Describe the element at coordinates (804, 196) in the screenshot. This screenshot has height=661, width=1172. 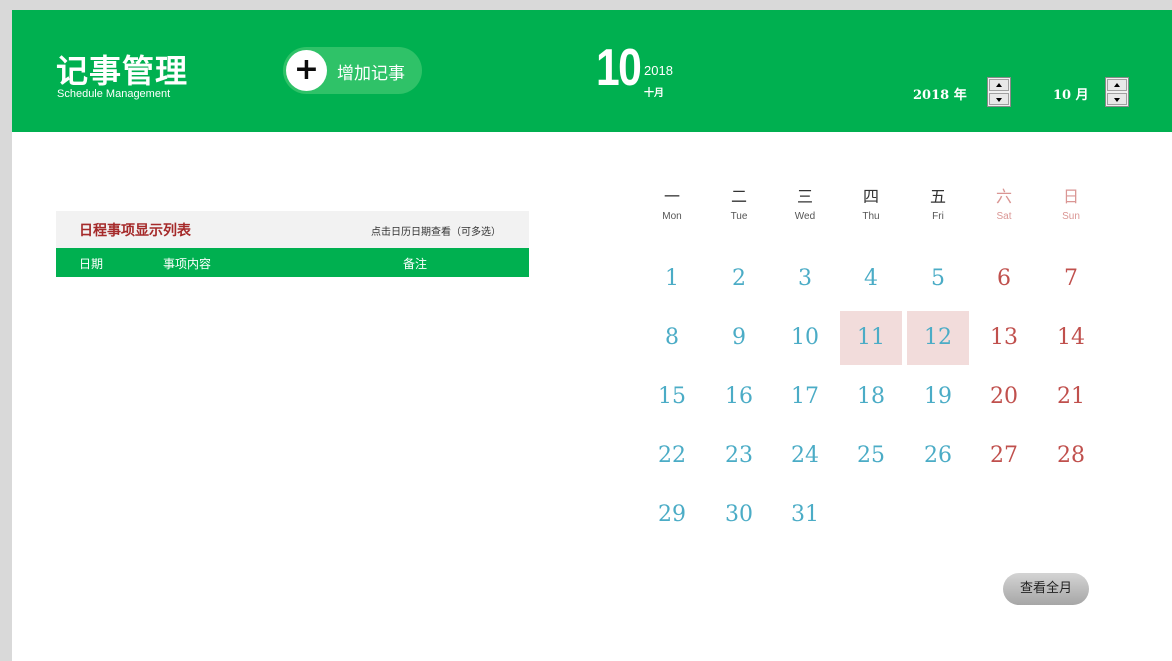
I see `weekday-cn: 三` at that location.